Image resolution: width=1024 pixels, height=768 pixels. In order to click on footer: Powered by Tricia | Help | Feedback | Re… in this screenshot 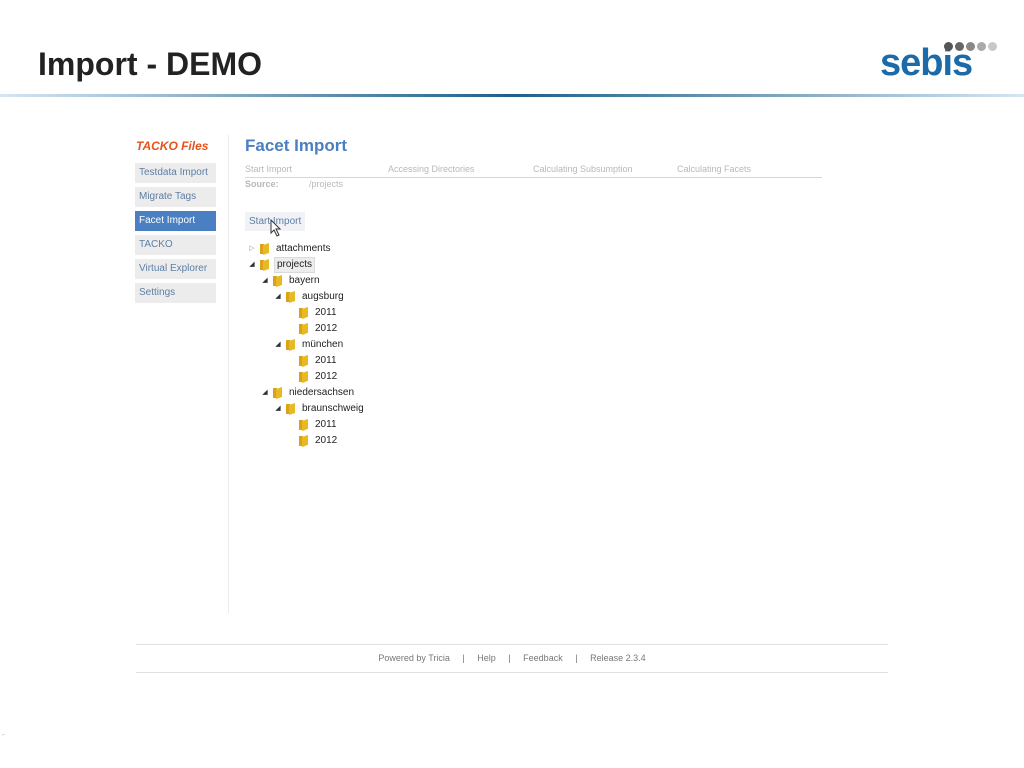, I will do `click(512, 658)`.